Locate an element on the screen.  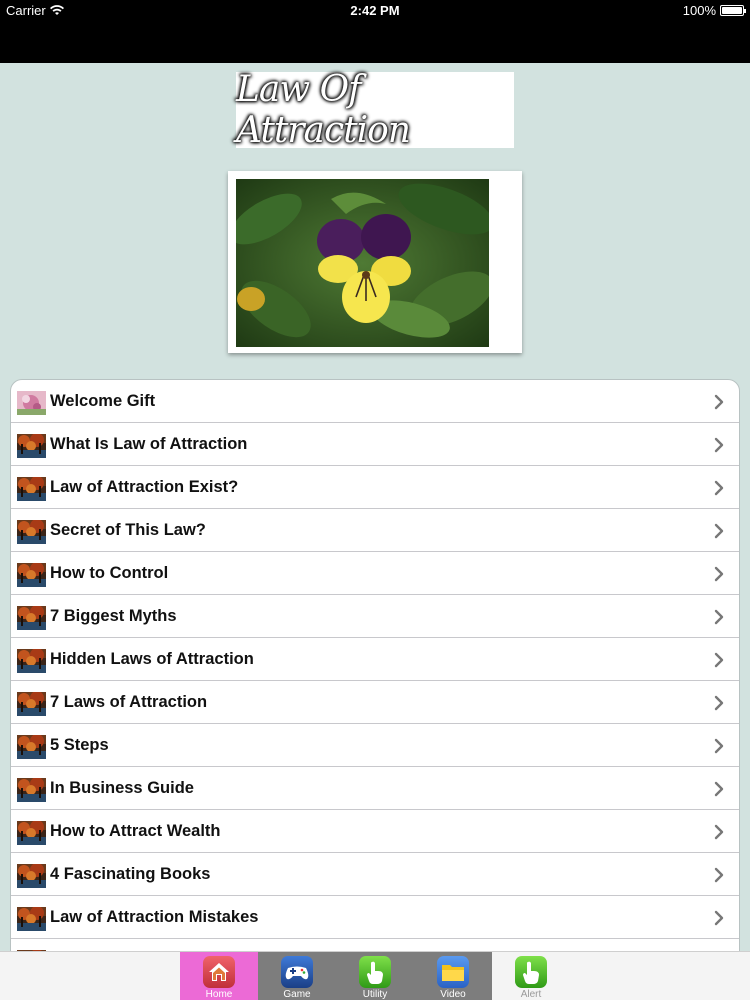
menu-item-label: How to Control is located at coordinates (109, 573).